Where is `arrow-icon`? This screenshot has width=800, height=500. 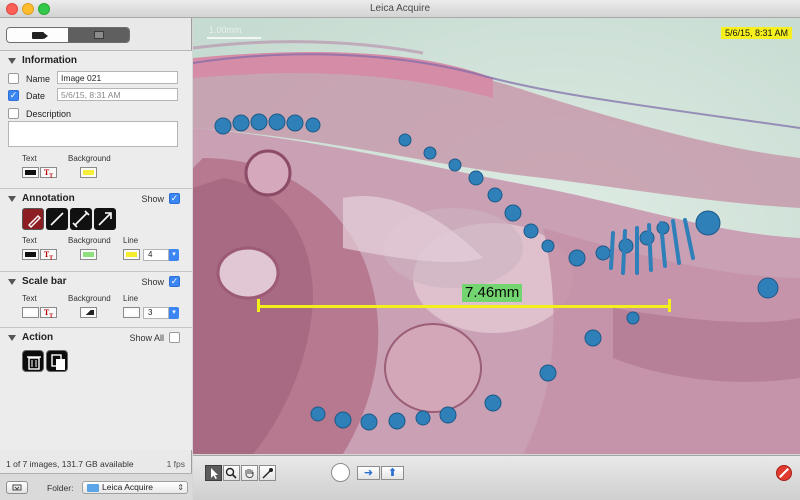
arrow-icon is located at coordinates (105, 219).